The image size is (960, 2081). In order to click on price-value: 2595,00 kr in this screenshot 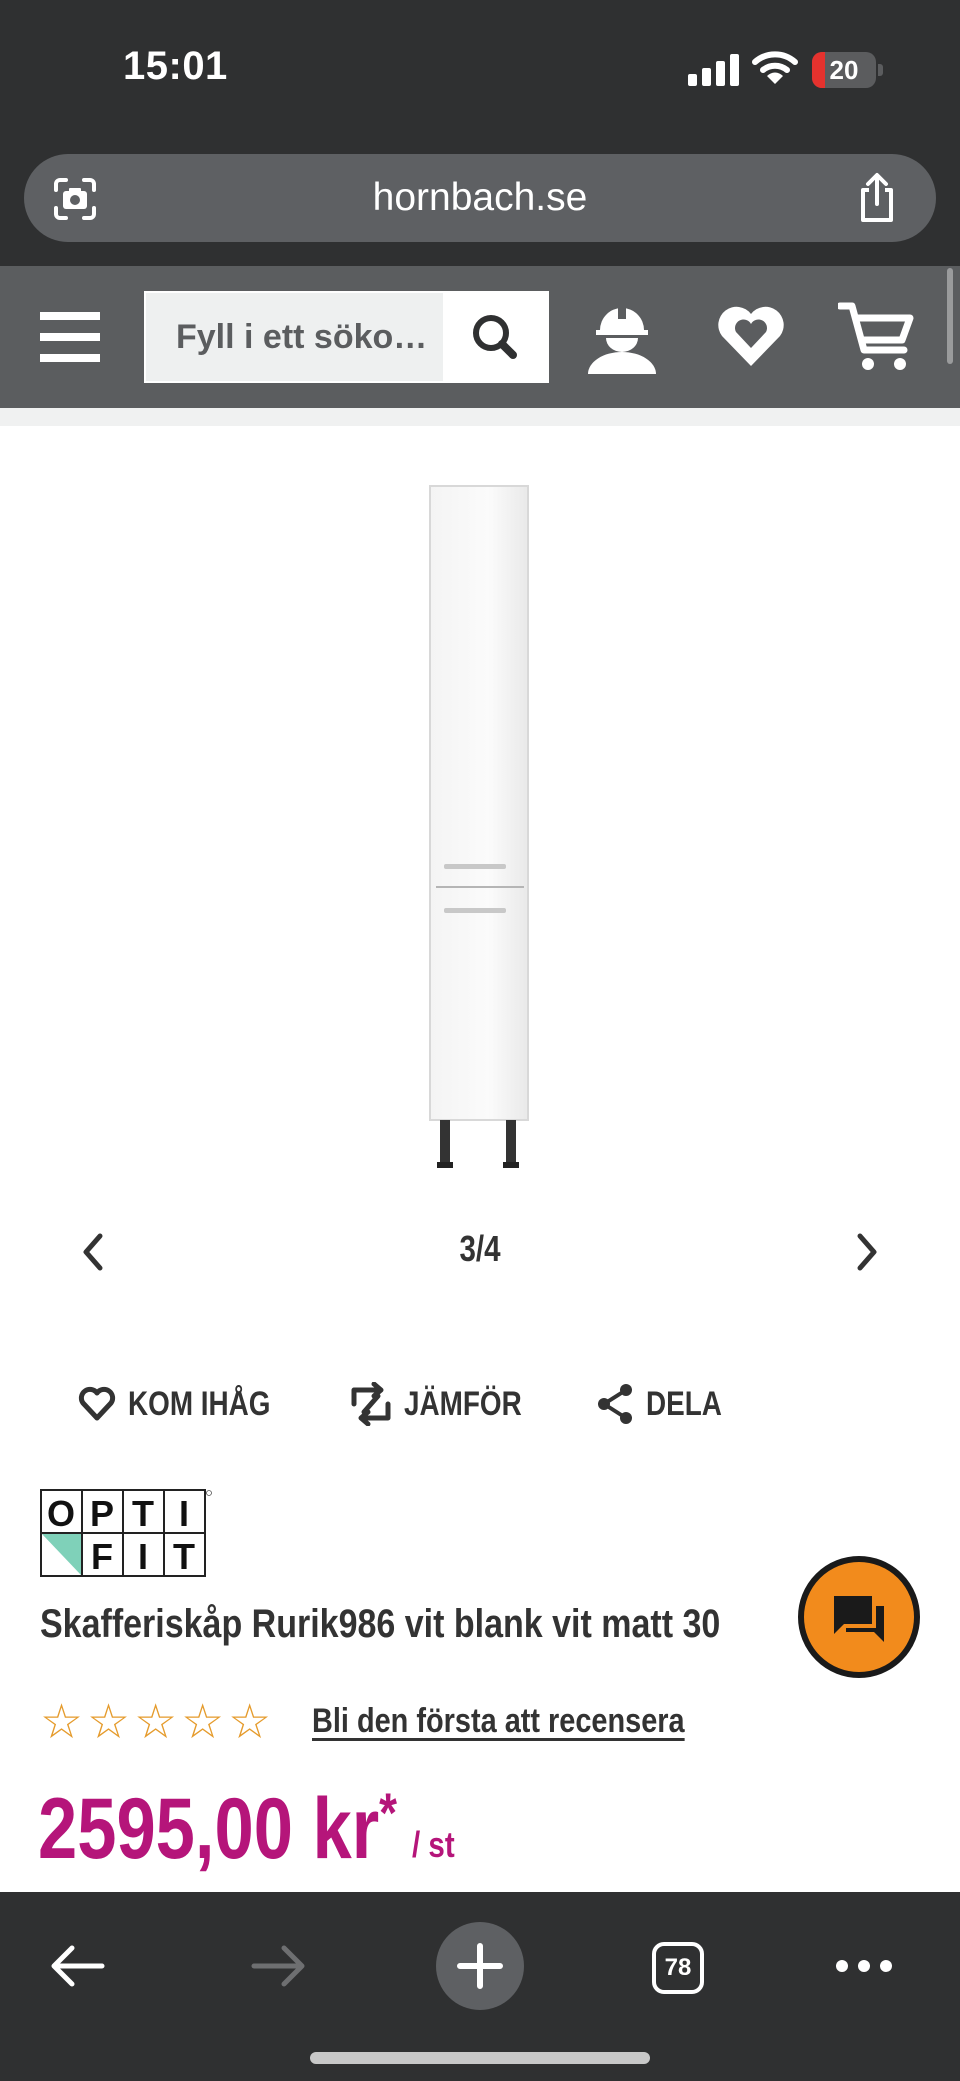, I will do `click(209, 1829)`.